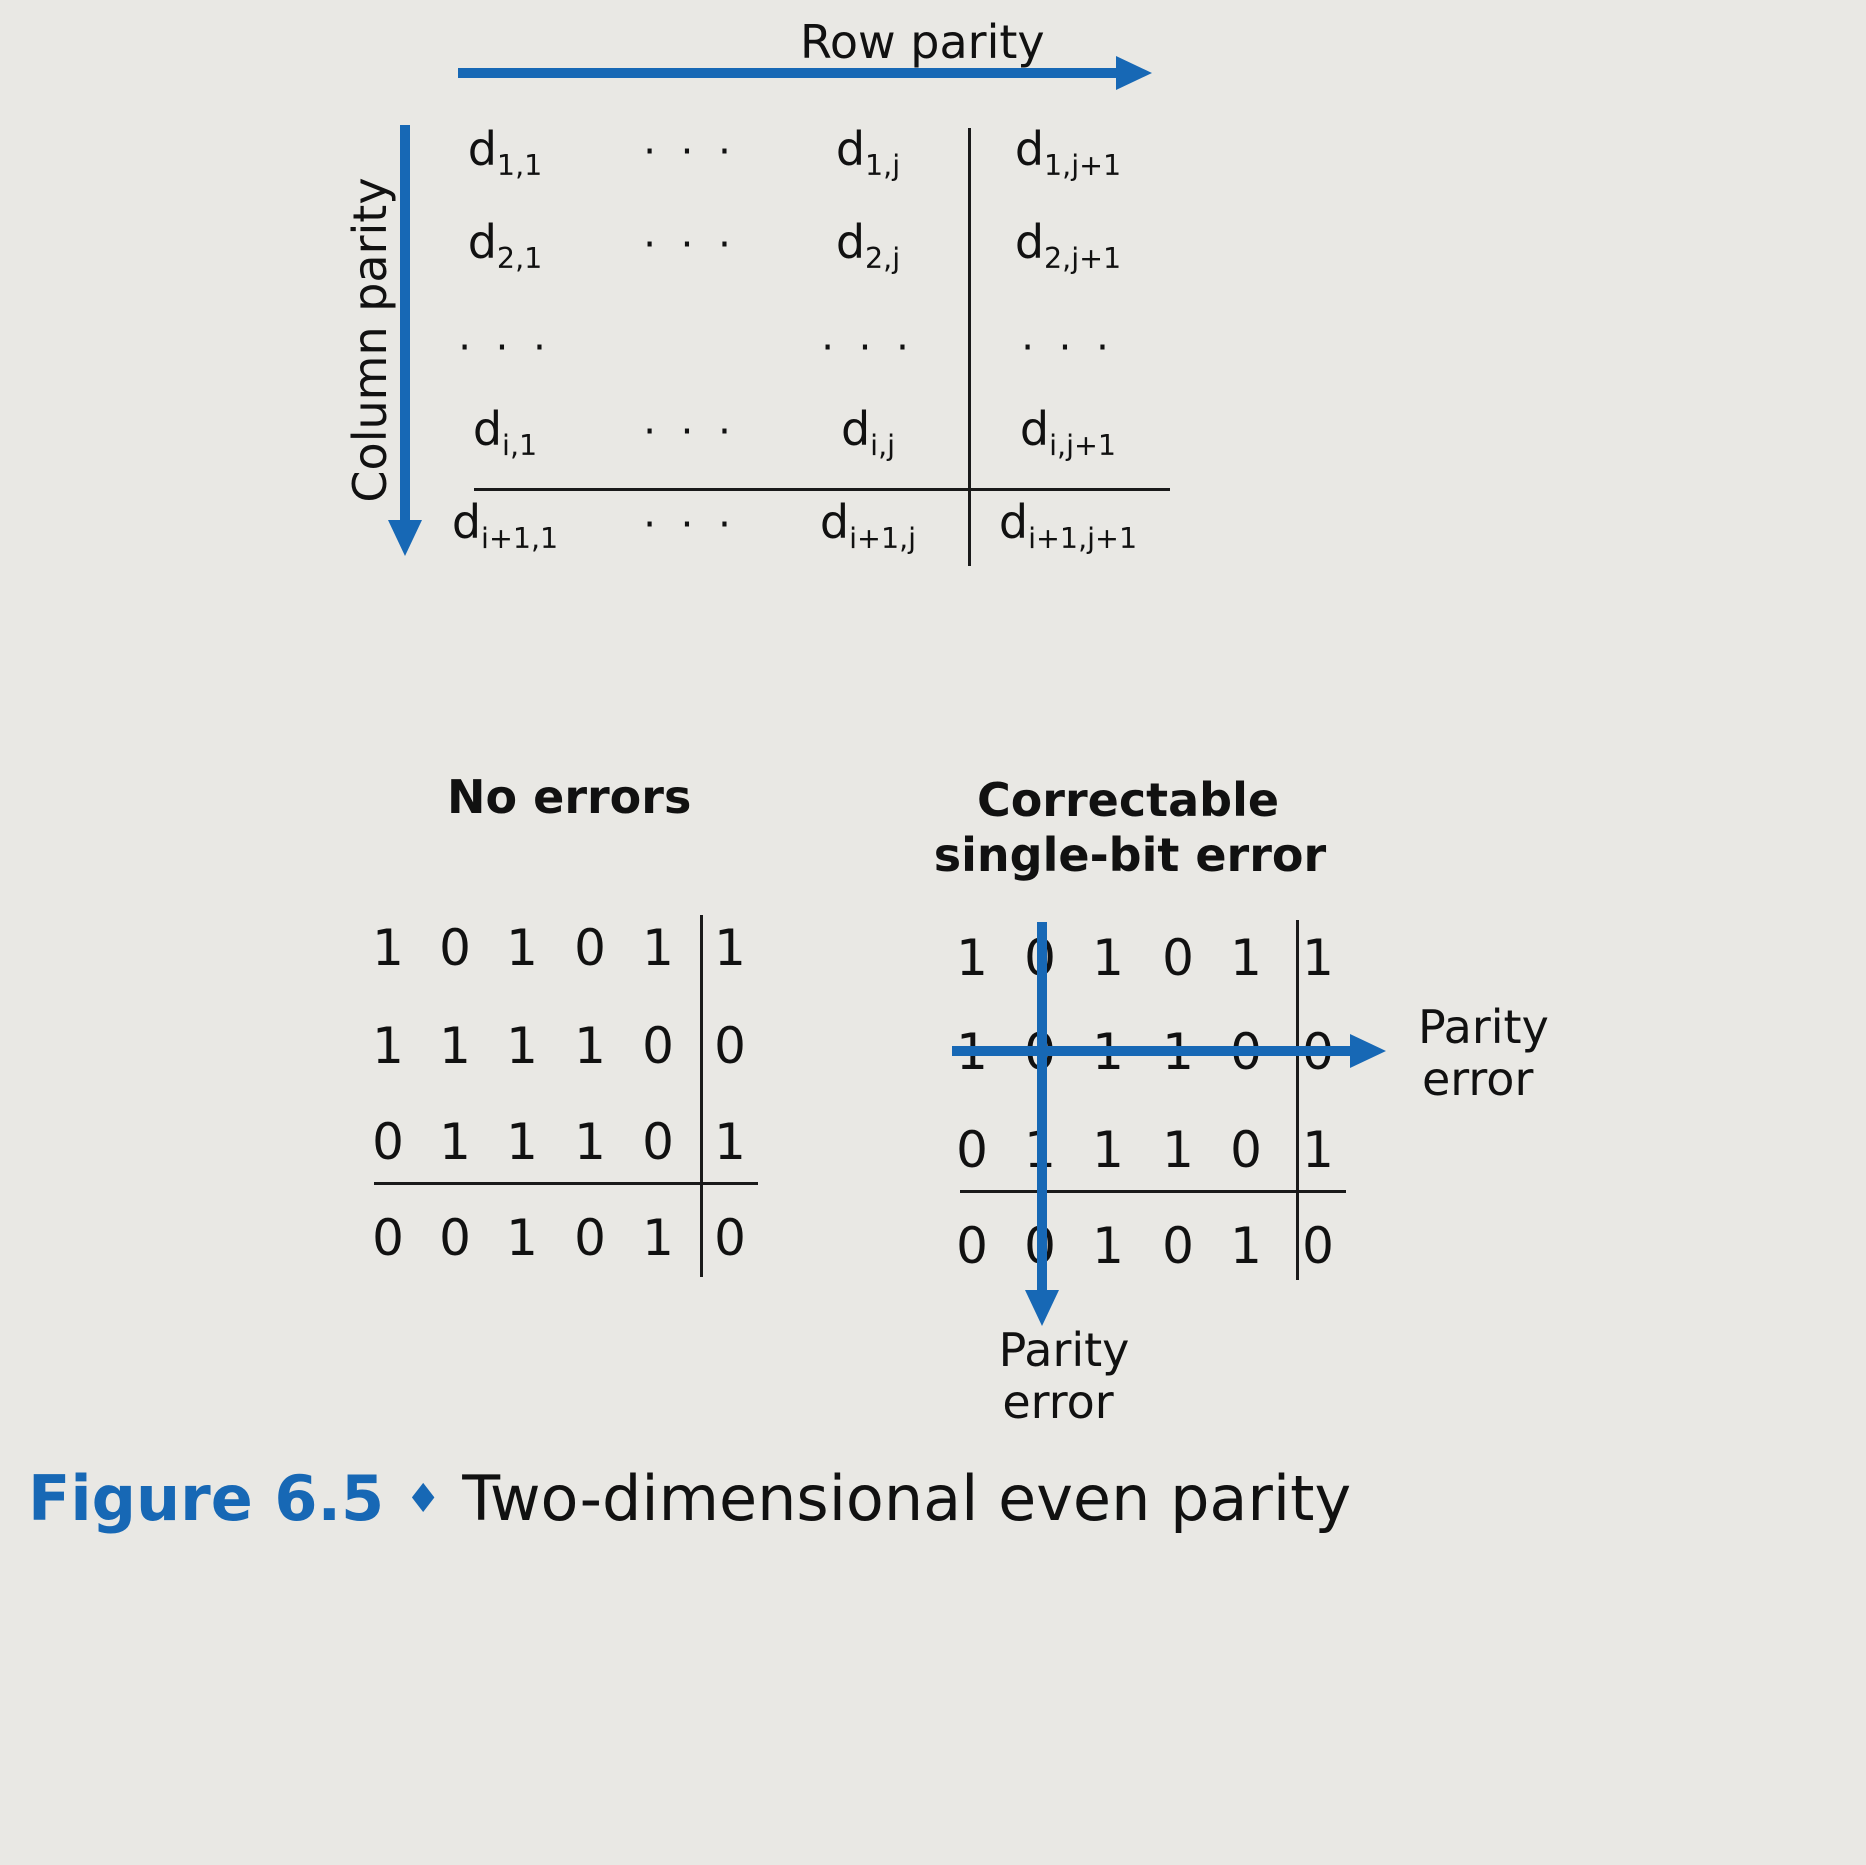 Image resolution: width=1866 pixels, height=1865 pixels. I want to click on correctable-subtitle: single-bit error, so click(1130, 855).